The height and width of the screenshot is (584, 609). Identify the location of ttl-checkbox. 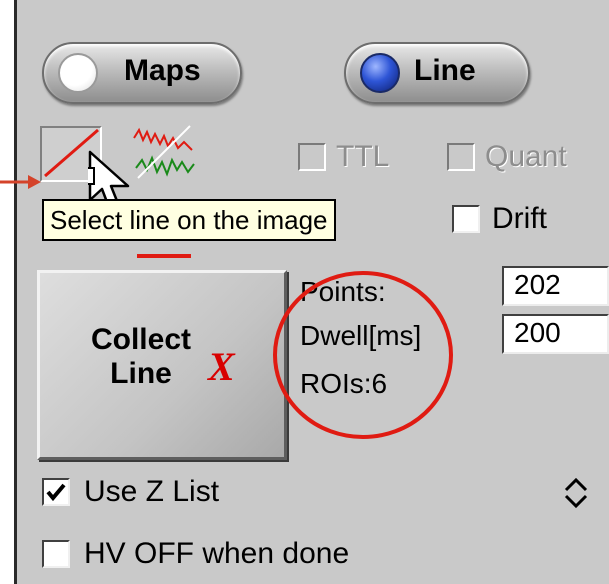
(312, 157).